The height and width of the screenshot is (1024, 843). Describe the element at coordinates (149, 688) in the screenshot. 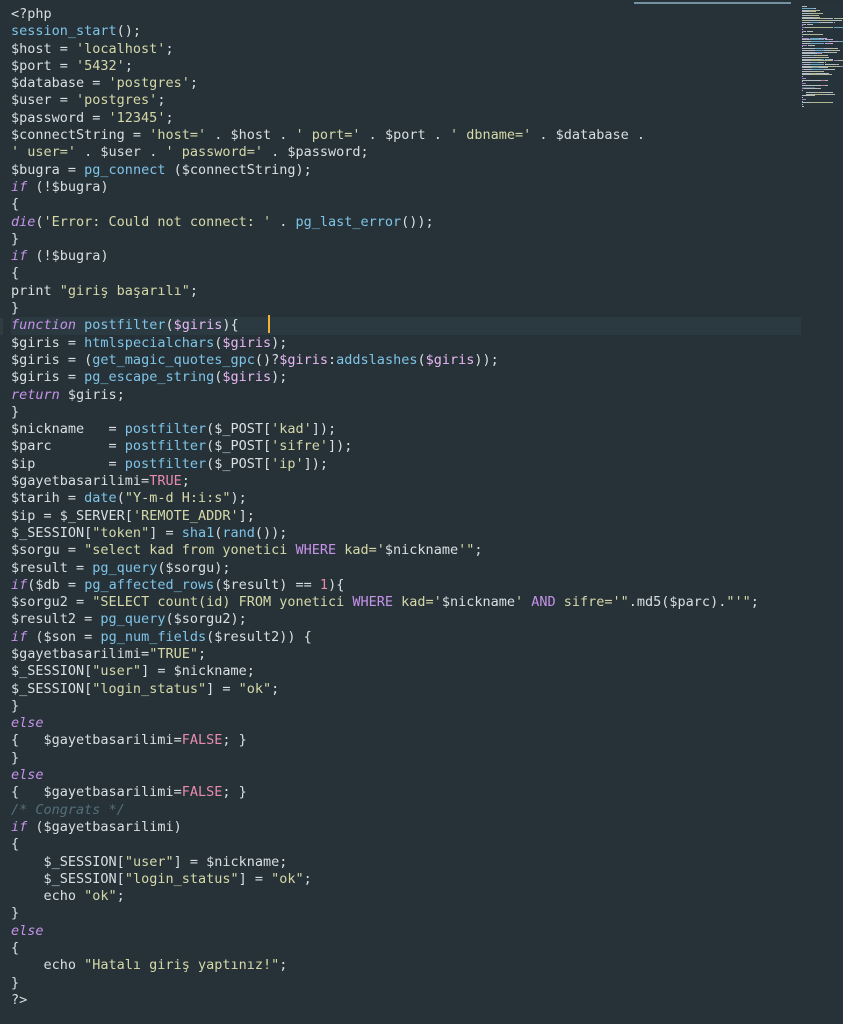

I see `code-token: "login_status"` at that location.